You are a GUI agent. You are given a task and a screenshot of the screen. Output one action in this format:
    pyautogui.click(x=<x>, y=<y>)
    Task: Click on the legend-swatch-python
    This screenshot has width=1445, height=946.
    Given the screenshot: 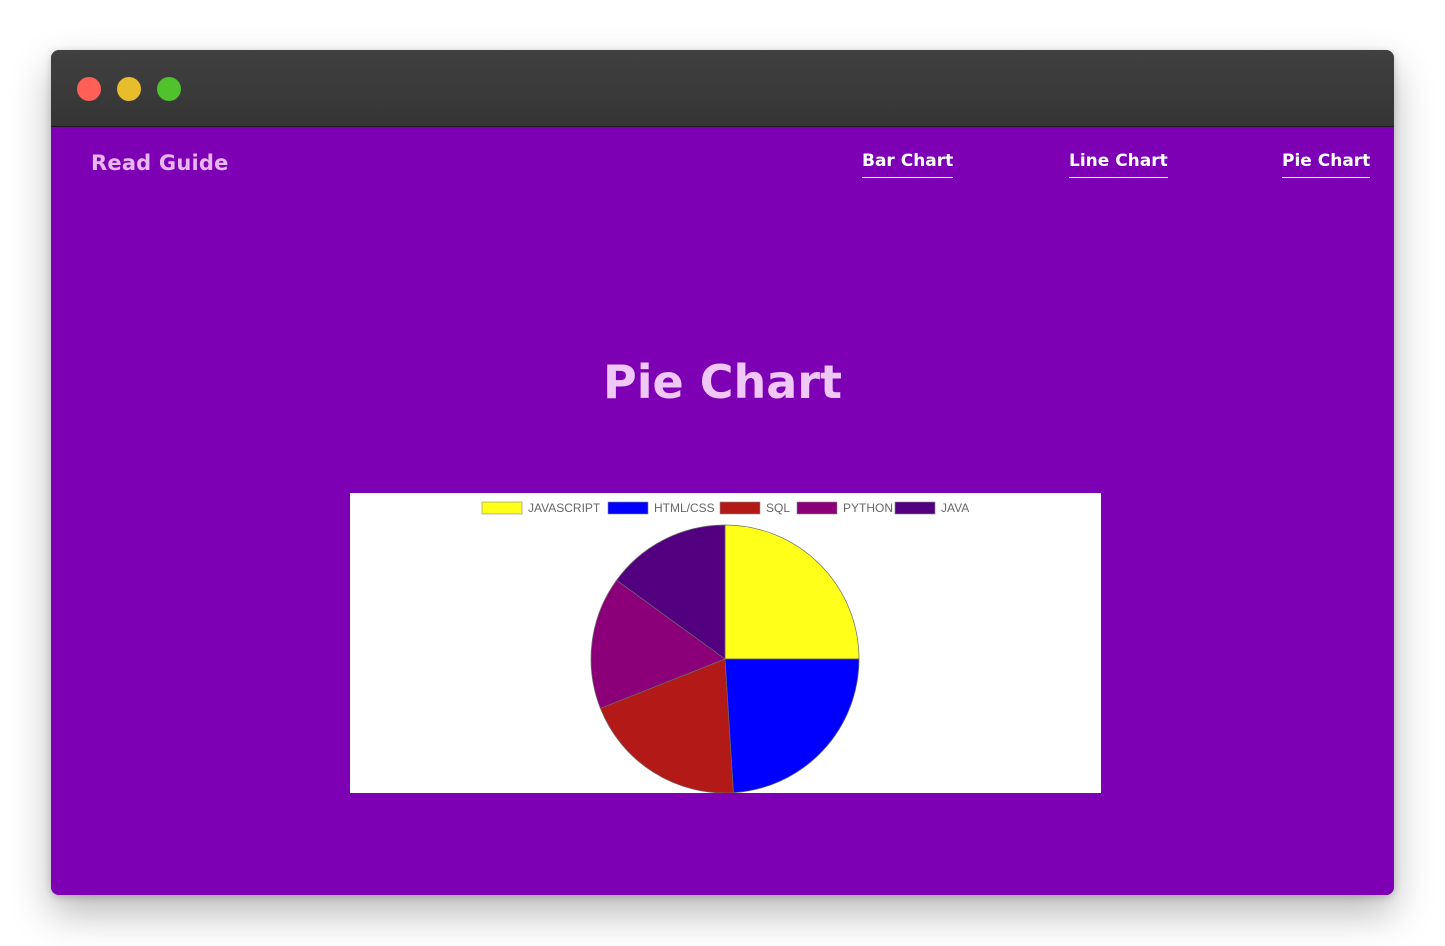 What is the action you would take?
    pyautogui.click(x=817, y=508)
    